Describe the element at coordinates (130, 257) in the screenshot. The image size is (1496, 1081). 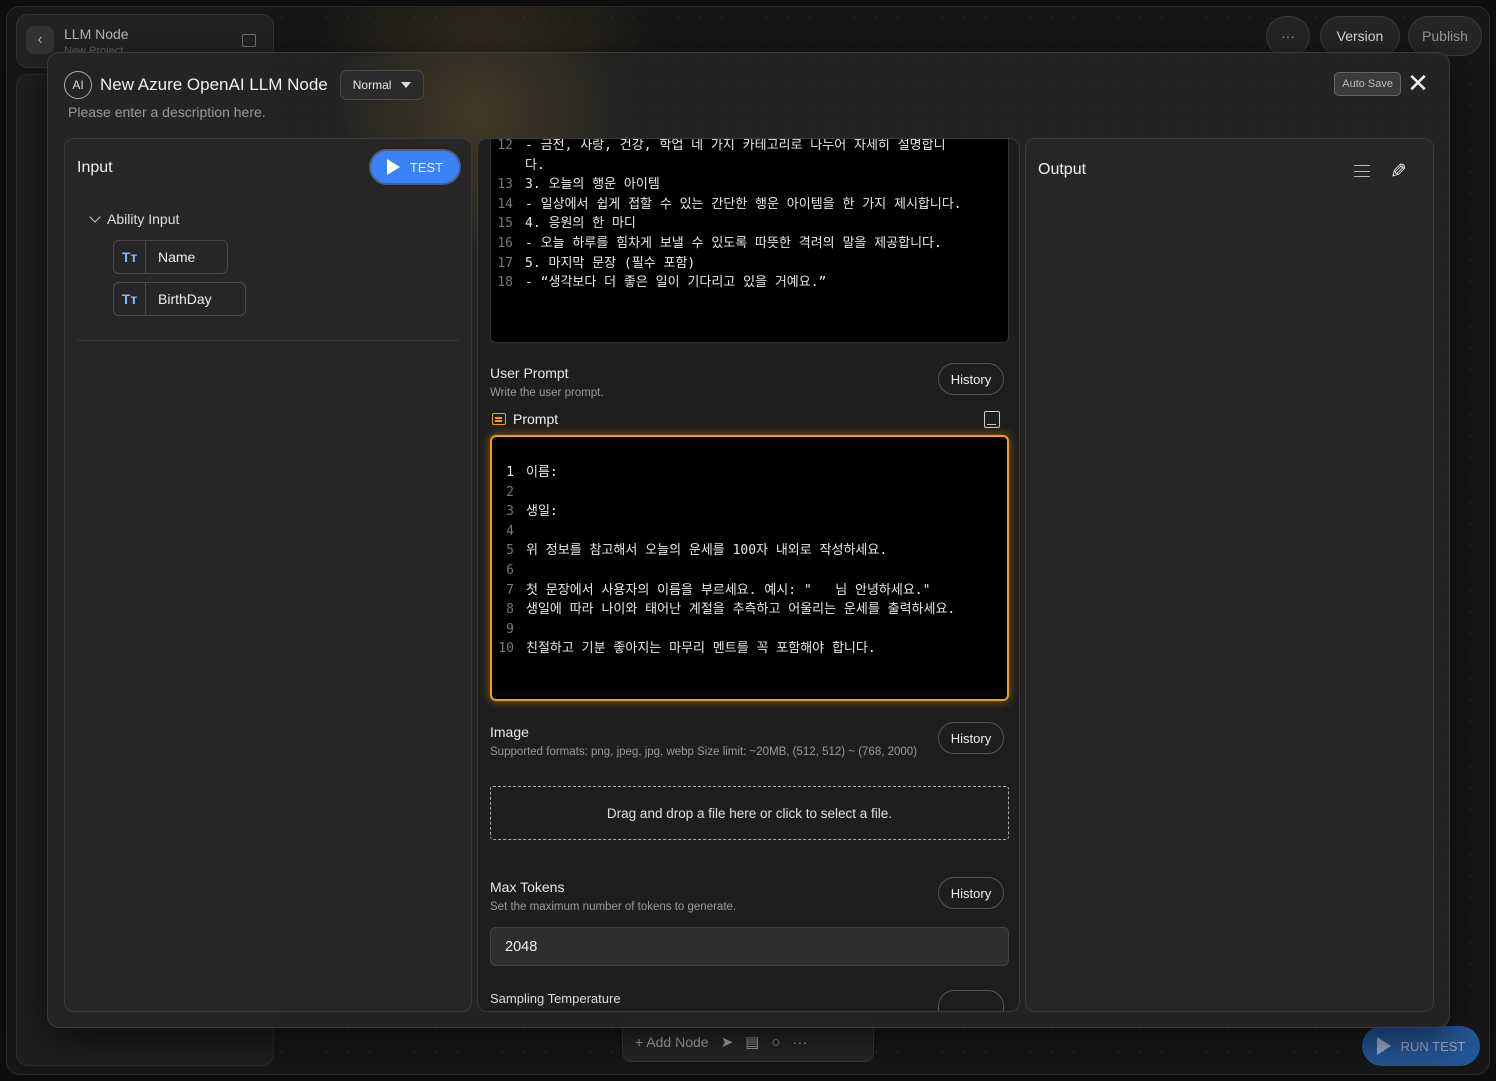
I see `text-type-icon: Tт` at that location.